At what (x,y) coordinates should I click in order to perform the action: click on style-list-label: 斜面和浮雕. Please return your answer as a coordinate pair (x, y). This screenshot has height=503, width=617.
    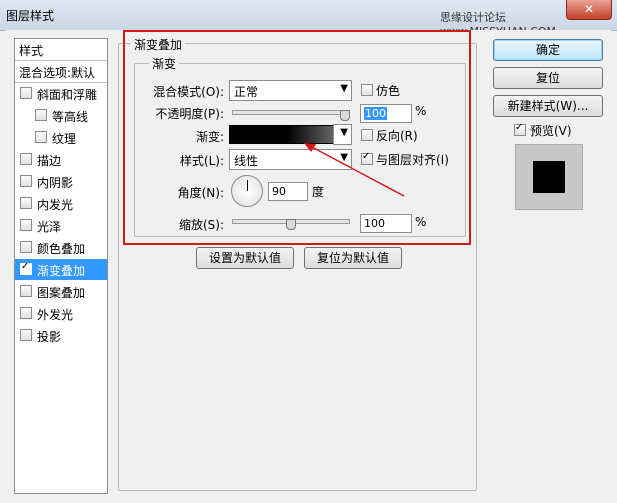
    Looking at the image, I should click on (67, 95).